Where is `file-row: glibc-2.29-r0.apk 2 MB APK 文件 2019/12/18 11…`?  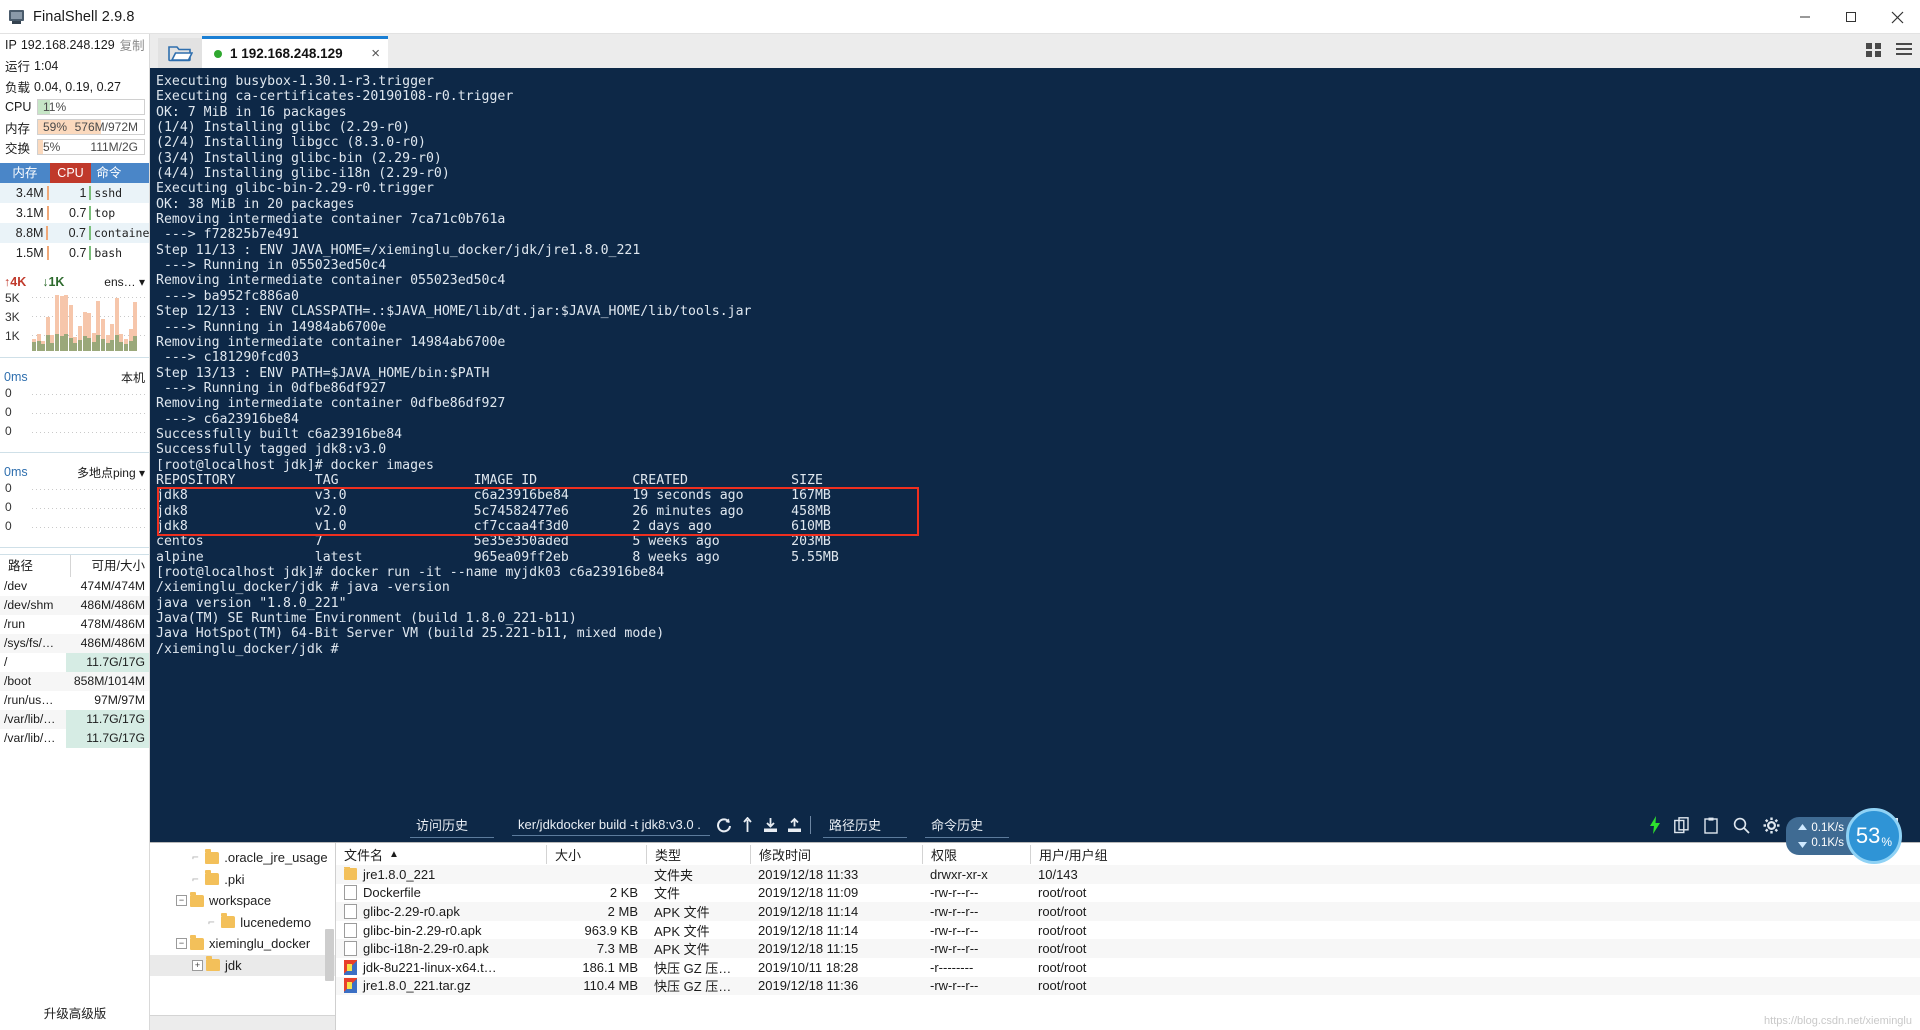
file-row: glibc-2.29-r0.apk 2 MB APK 文件 2019/12/18 11… is located at coordinates (1128, 911).